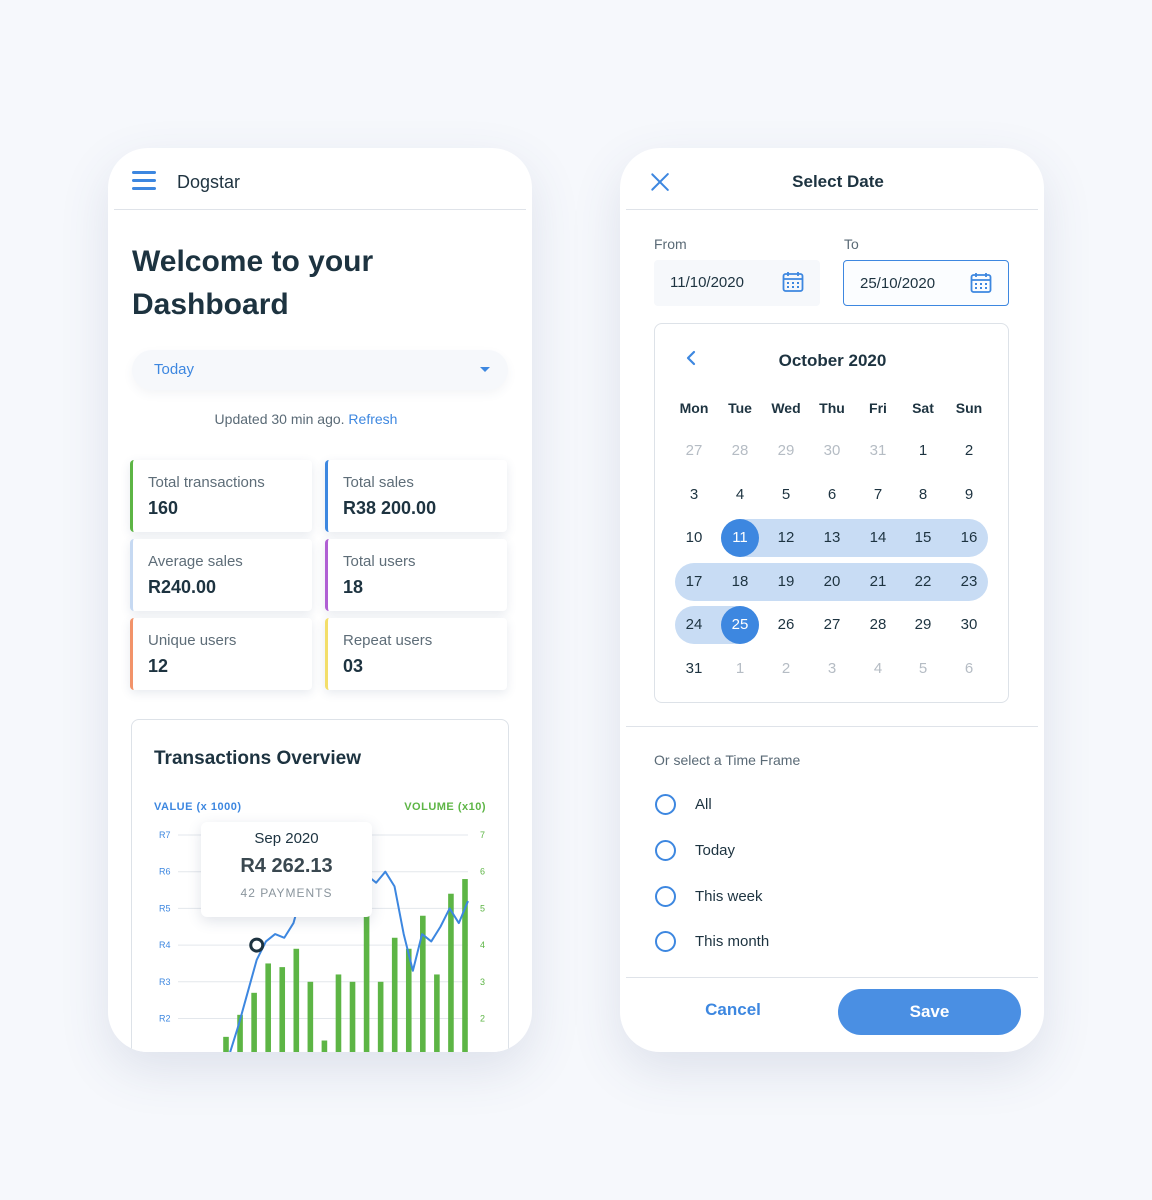  What do you see at coordinates (482, 835) in the screenshot?
I see `right-tick-label: 7` at bounding box center [482, 835].